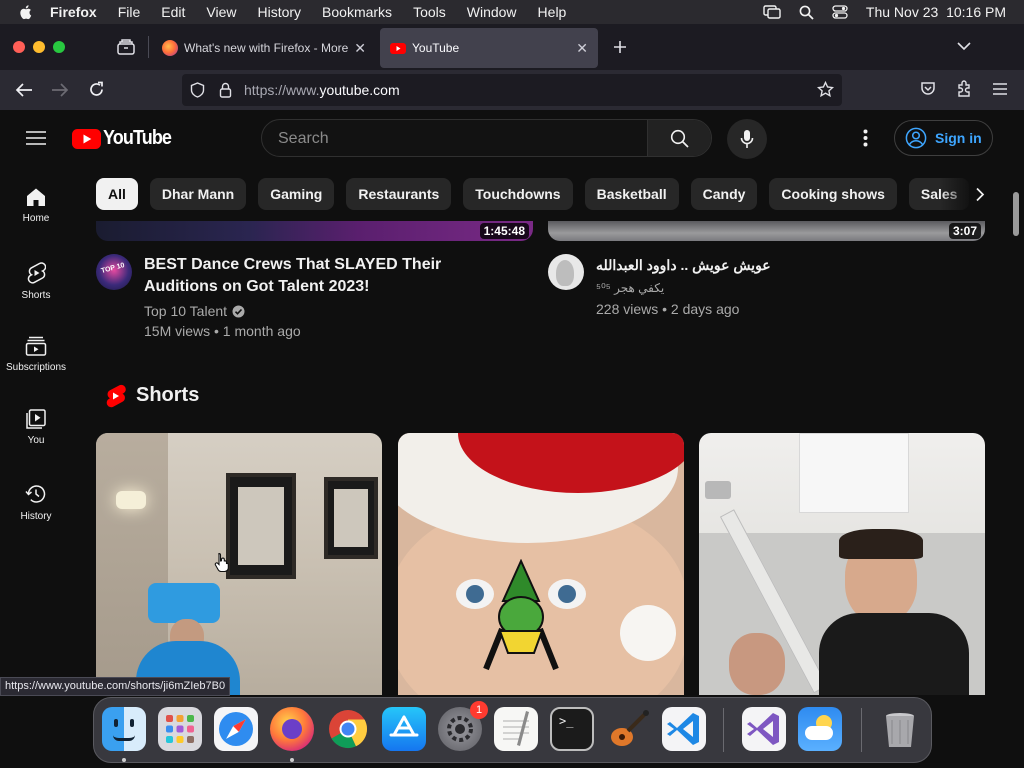 This screenshot has height=768, width=1024. Describe the element at coordinates (36, 197) in the screenshot. I see `home-icon` at that location.